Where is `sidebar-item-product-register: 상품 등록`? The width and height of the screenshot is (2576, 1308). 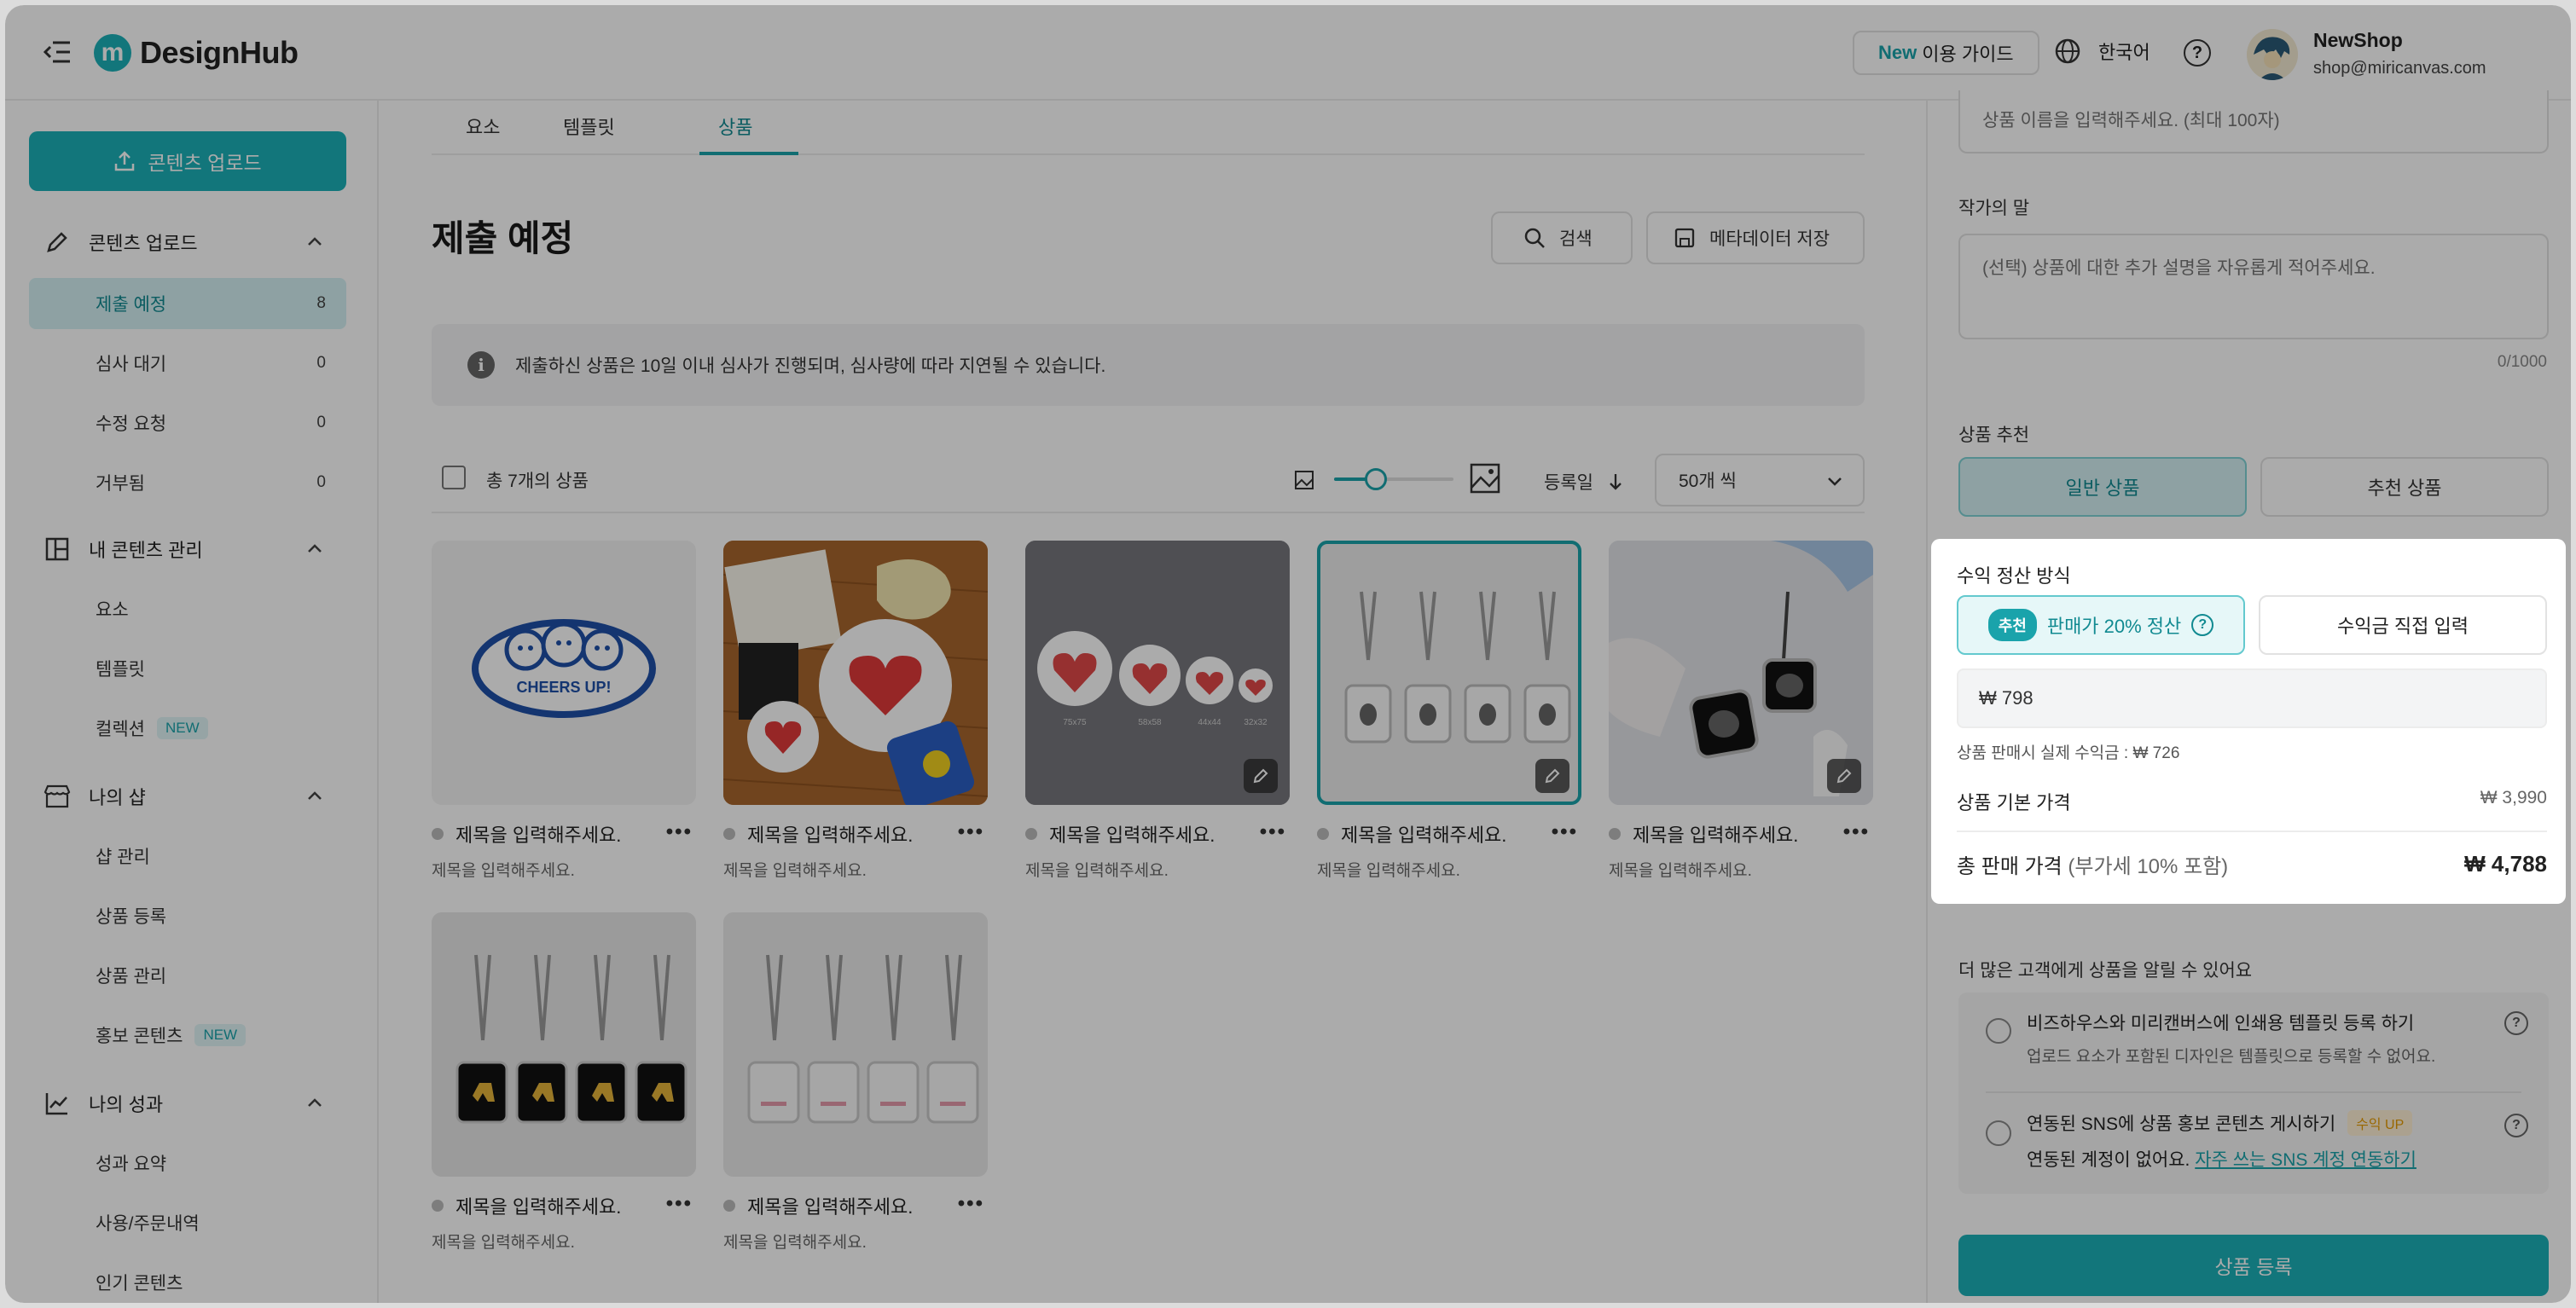
sidebar-item-product-register: 상품 등록 is located at coordinates (187, 915).